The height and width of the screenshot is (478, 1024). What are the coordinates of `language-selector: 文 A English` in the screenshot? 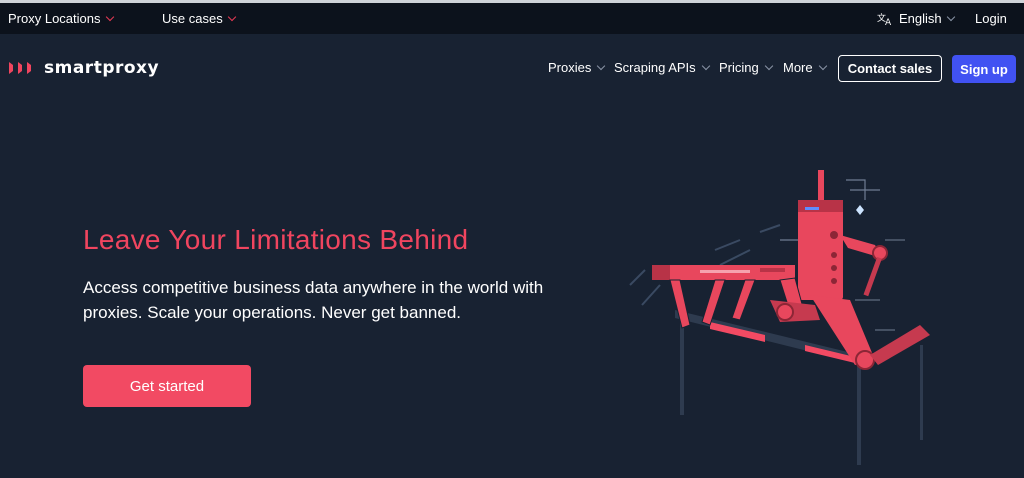 It's located at (916, 18).